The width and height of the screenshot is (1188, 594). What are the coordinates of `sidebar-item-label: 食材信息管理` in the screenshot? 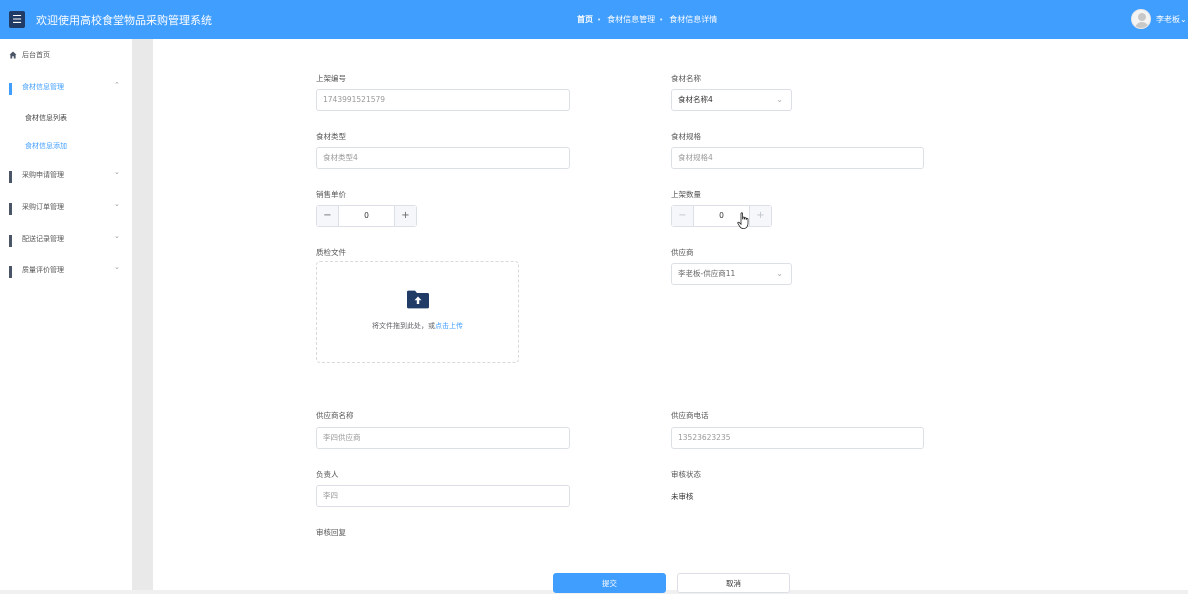 It's located at (43, 87).